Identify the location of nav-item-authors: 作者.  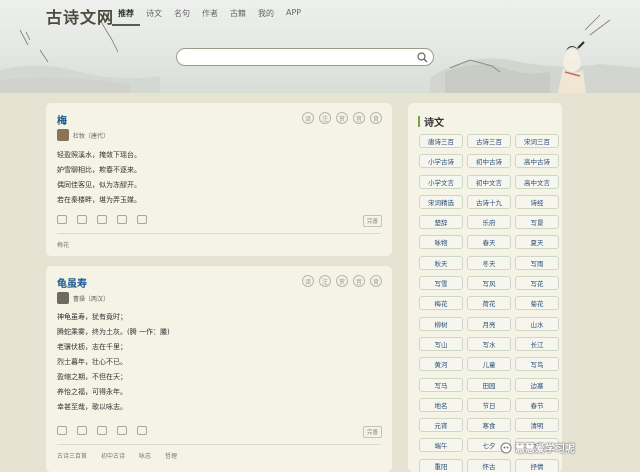
(210, 13).